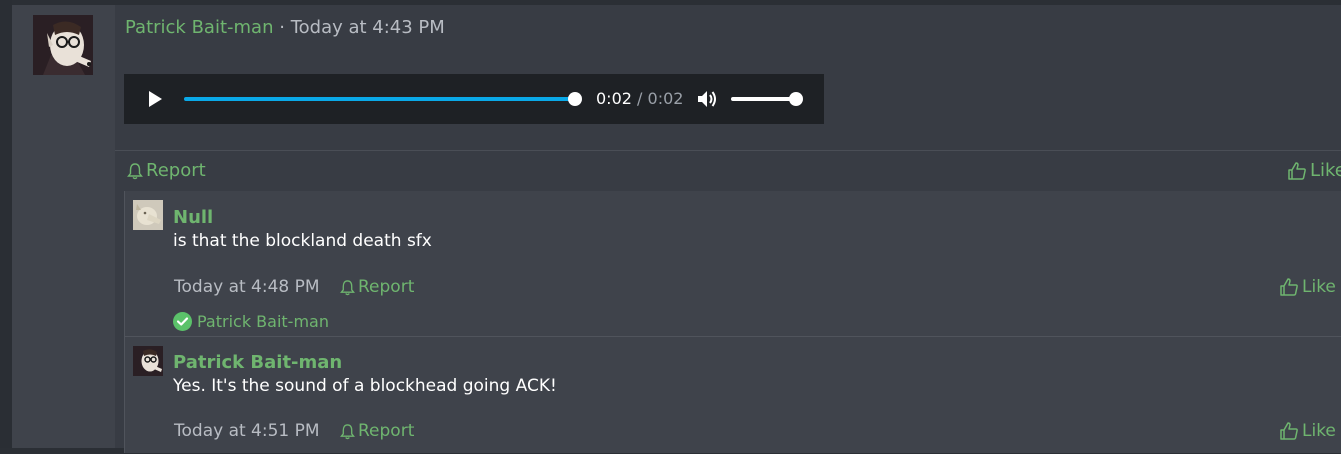 This screenshot has height=454, width=1341. What do you see at coordinates (247, 431) in the screenshot?
I see `comment-timestamp: Today at 4:51 PM` at bounding box center [247, 431].